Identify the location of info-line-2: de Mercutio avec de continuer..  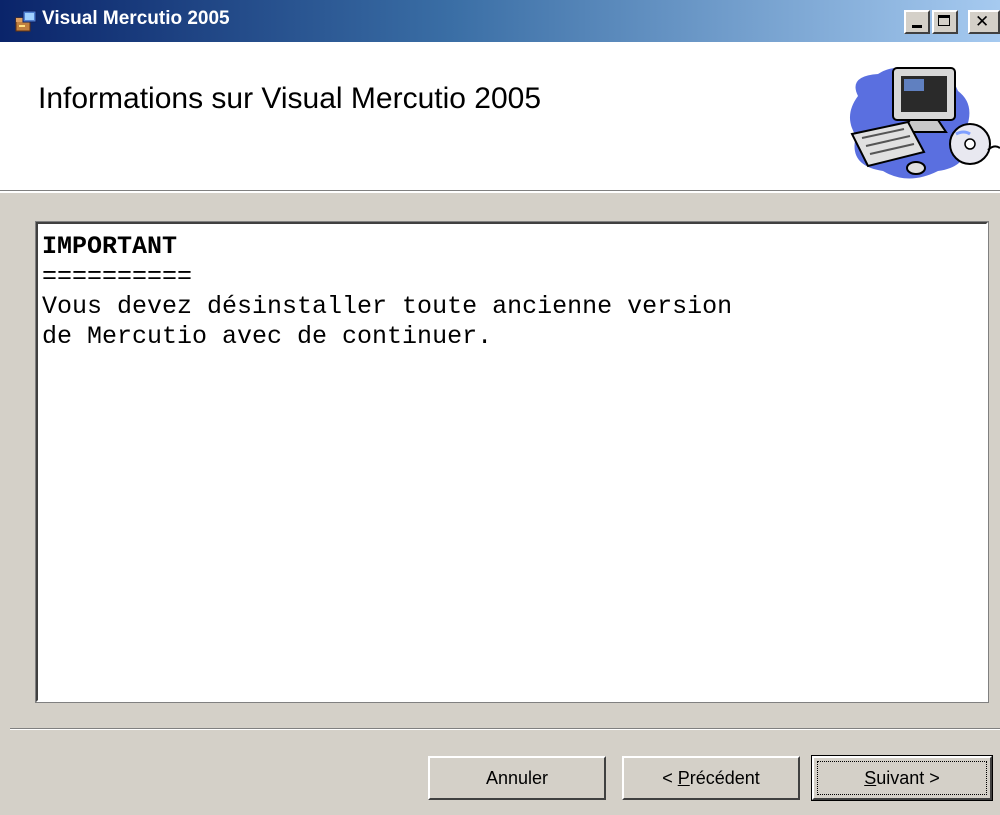
(267, 336).